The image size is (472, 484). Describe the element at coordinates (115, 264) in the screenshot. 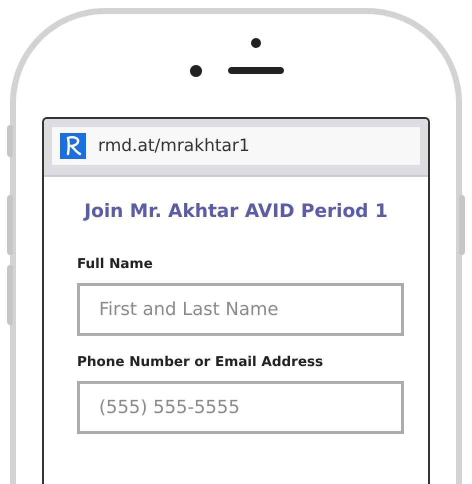

I see `field-label: Full Name` at that location.